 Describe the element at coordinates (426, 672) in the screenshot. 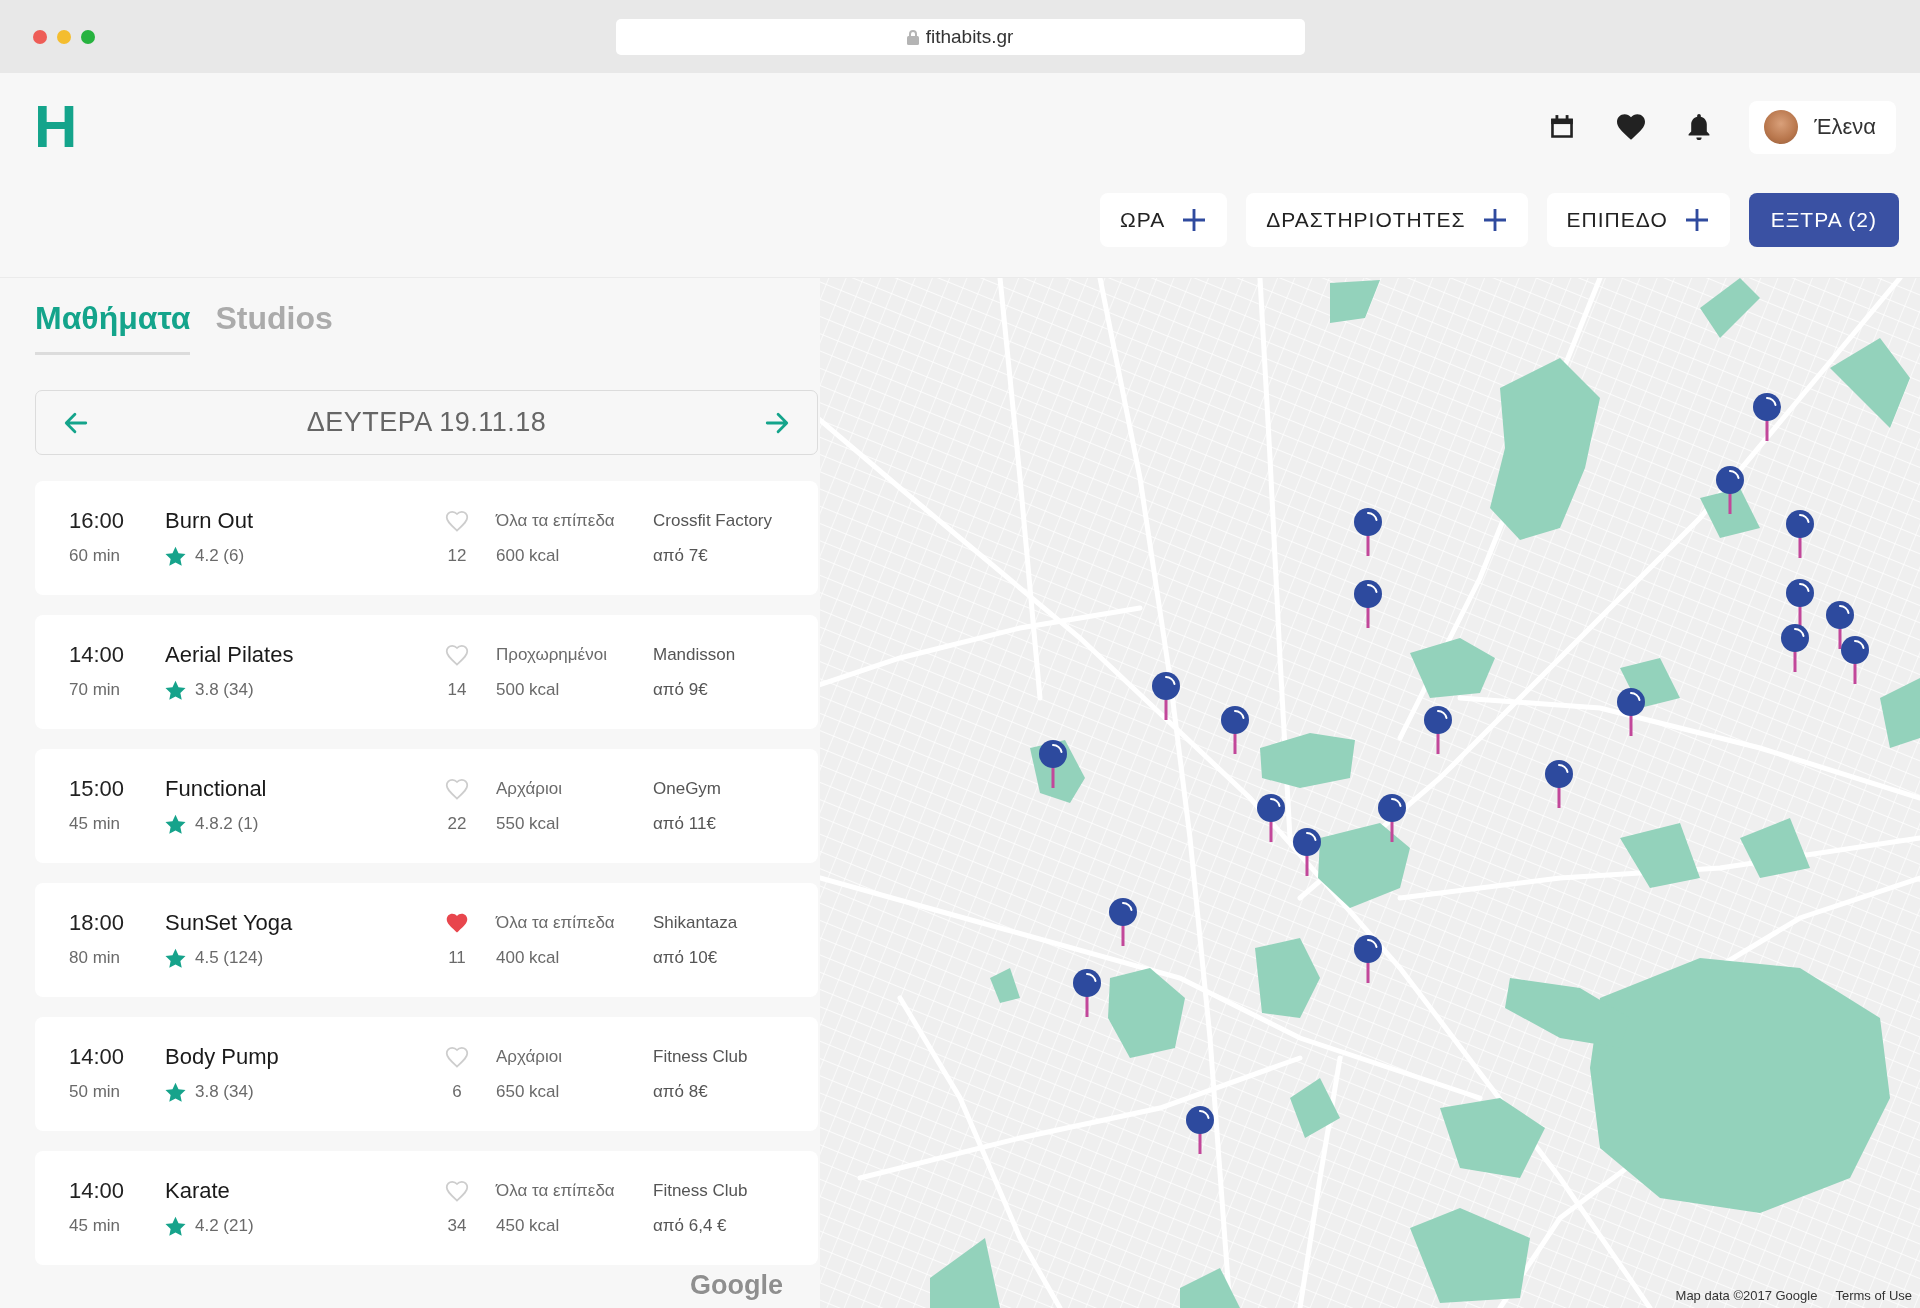

I see `class-card: 14:00 Aerial Pilates Προχωρημένοι Mandisson 70 min 3.8 (34) 14 500 kcal από 9€` at that location.